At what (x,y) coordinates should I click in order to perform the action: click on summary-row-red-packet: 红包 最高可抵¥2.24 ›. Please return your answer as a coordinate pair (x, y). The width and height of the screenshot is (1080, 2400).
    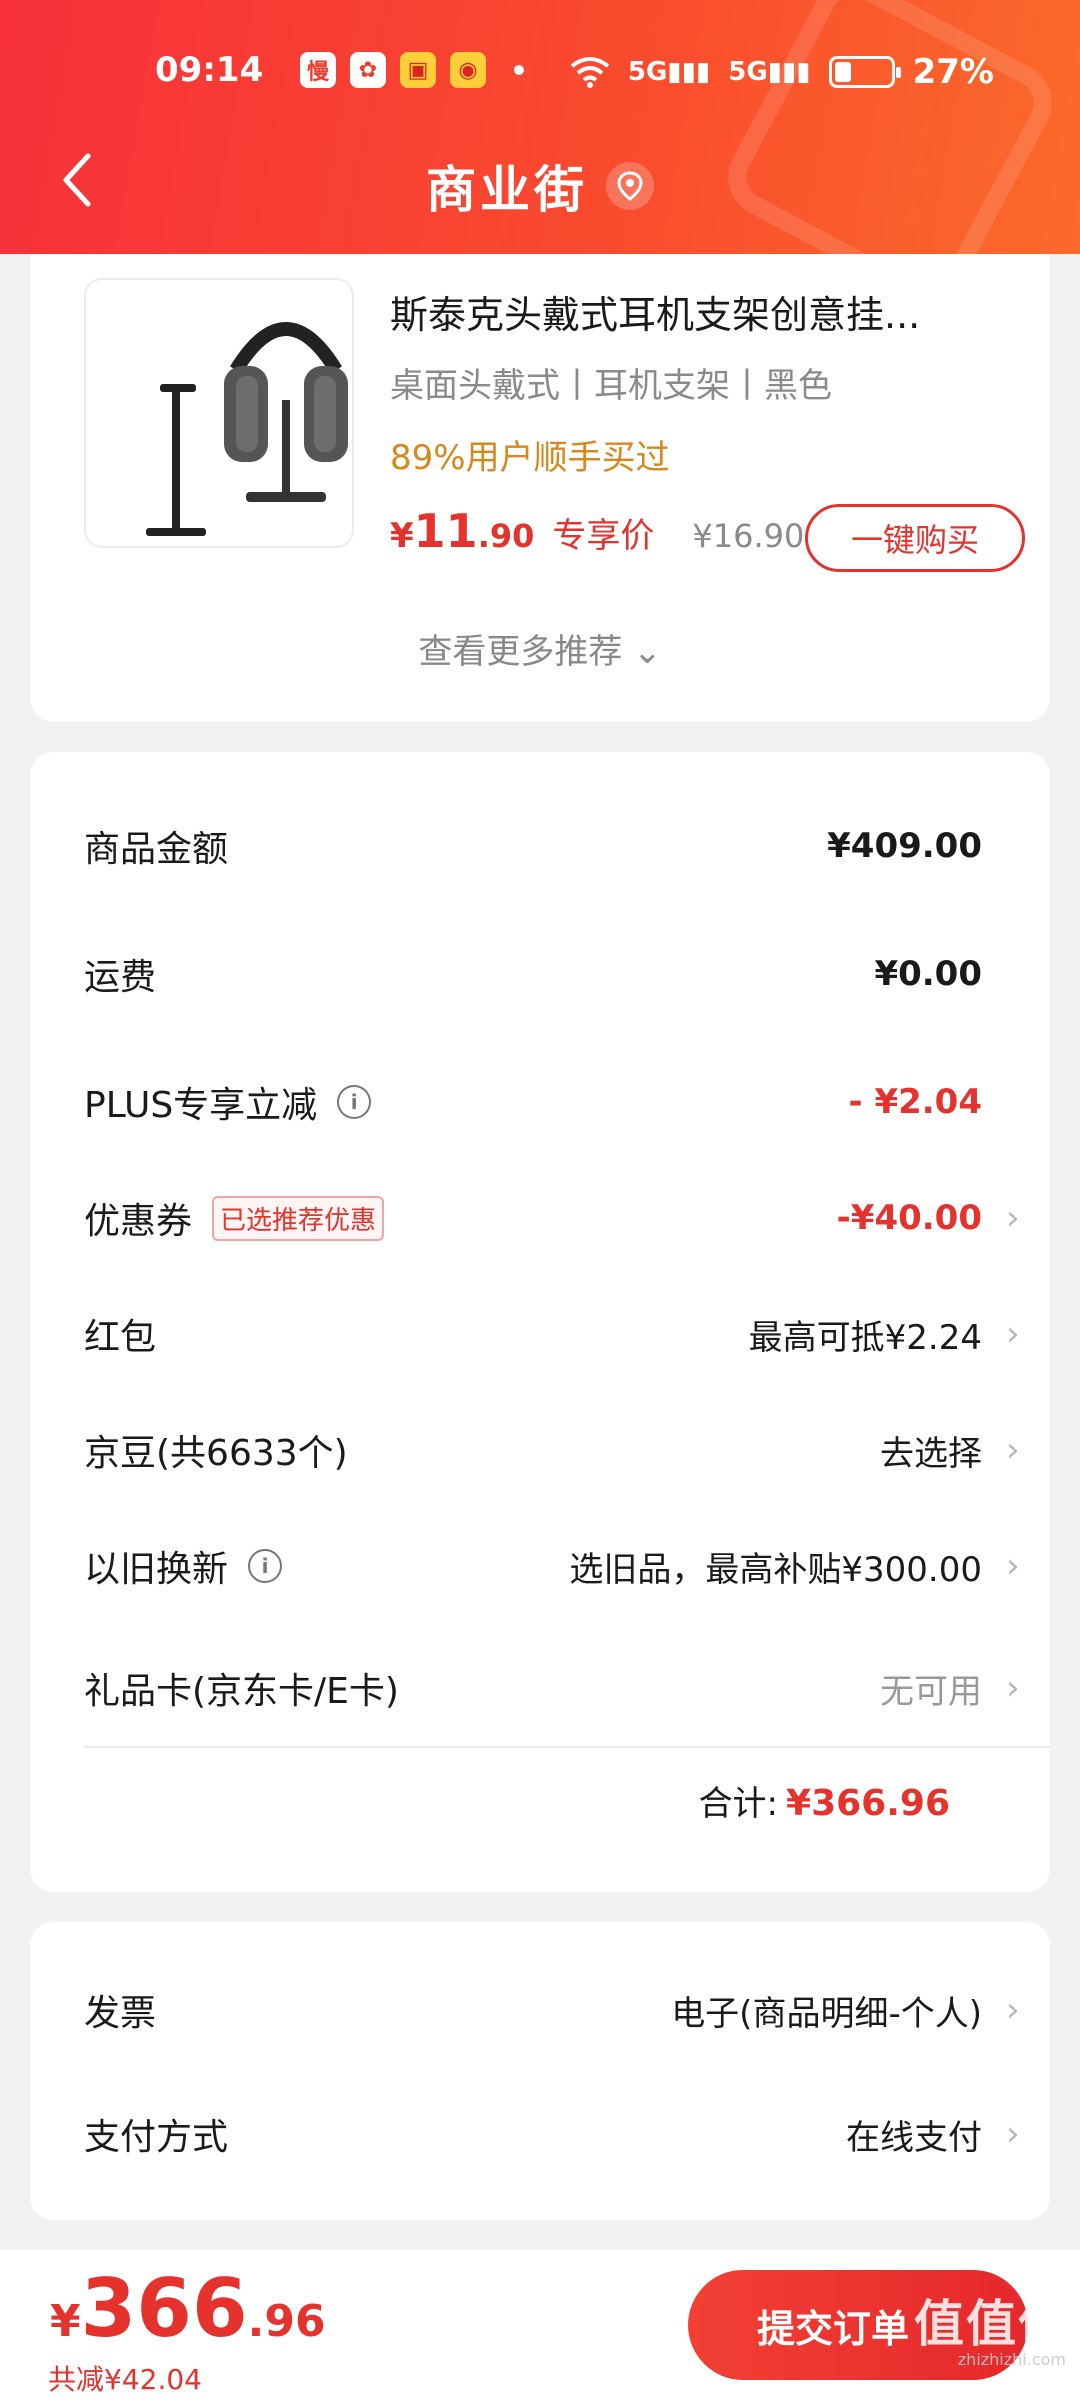
    Looking at the image, I should click on (552, 1334).